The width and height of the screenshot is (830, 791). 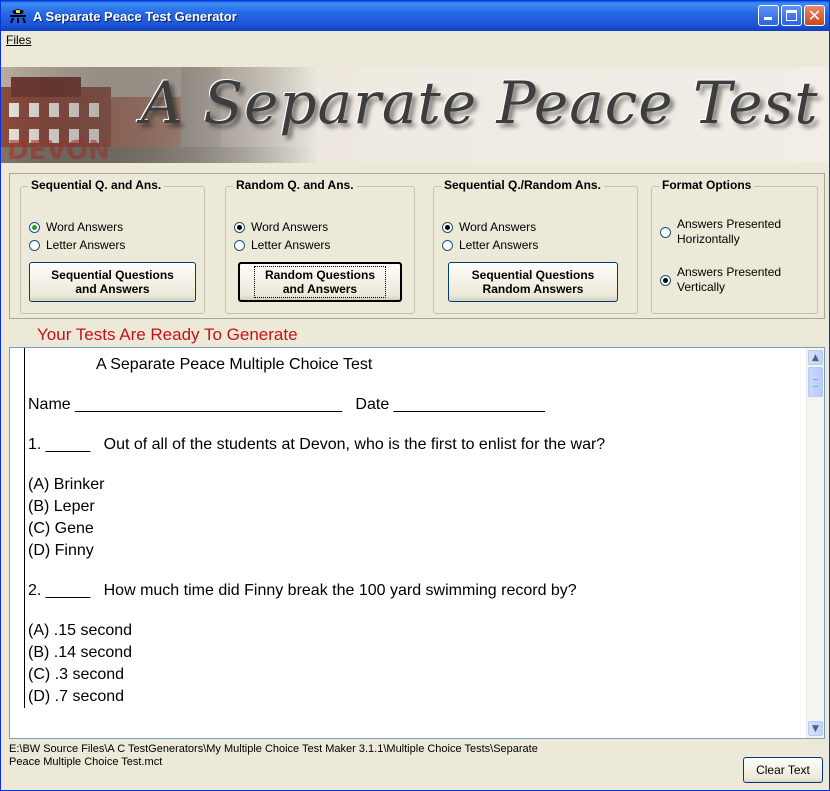 What do you see at coordinates (61, 506) in the screenshot?
I see `answer-option: (B) Leper` at bounding box center [61, 506].